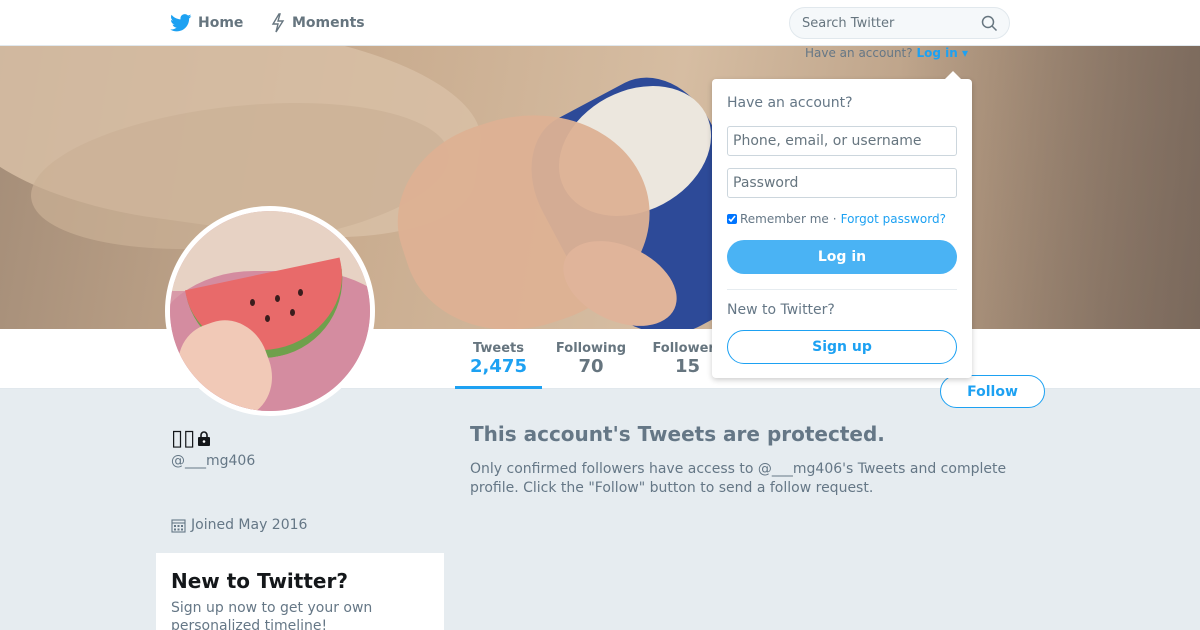  I want to click on nav-moments: Moments, so click(317, 23).